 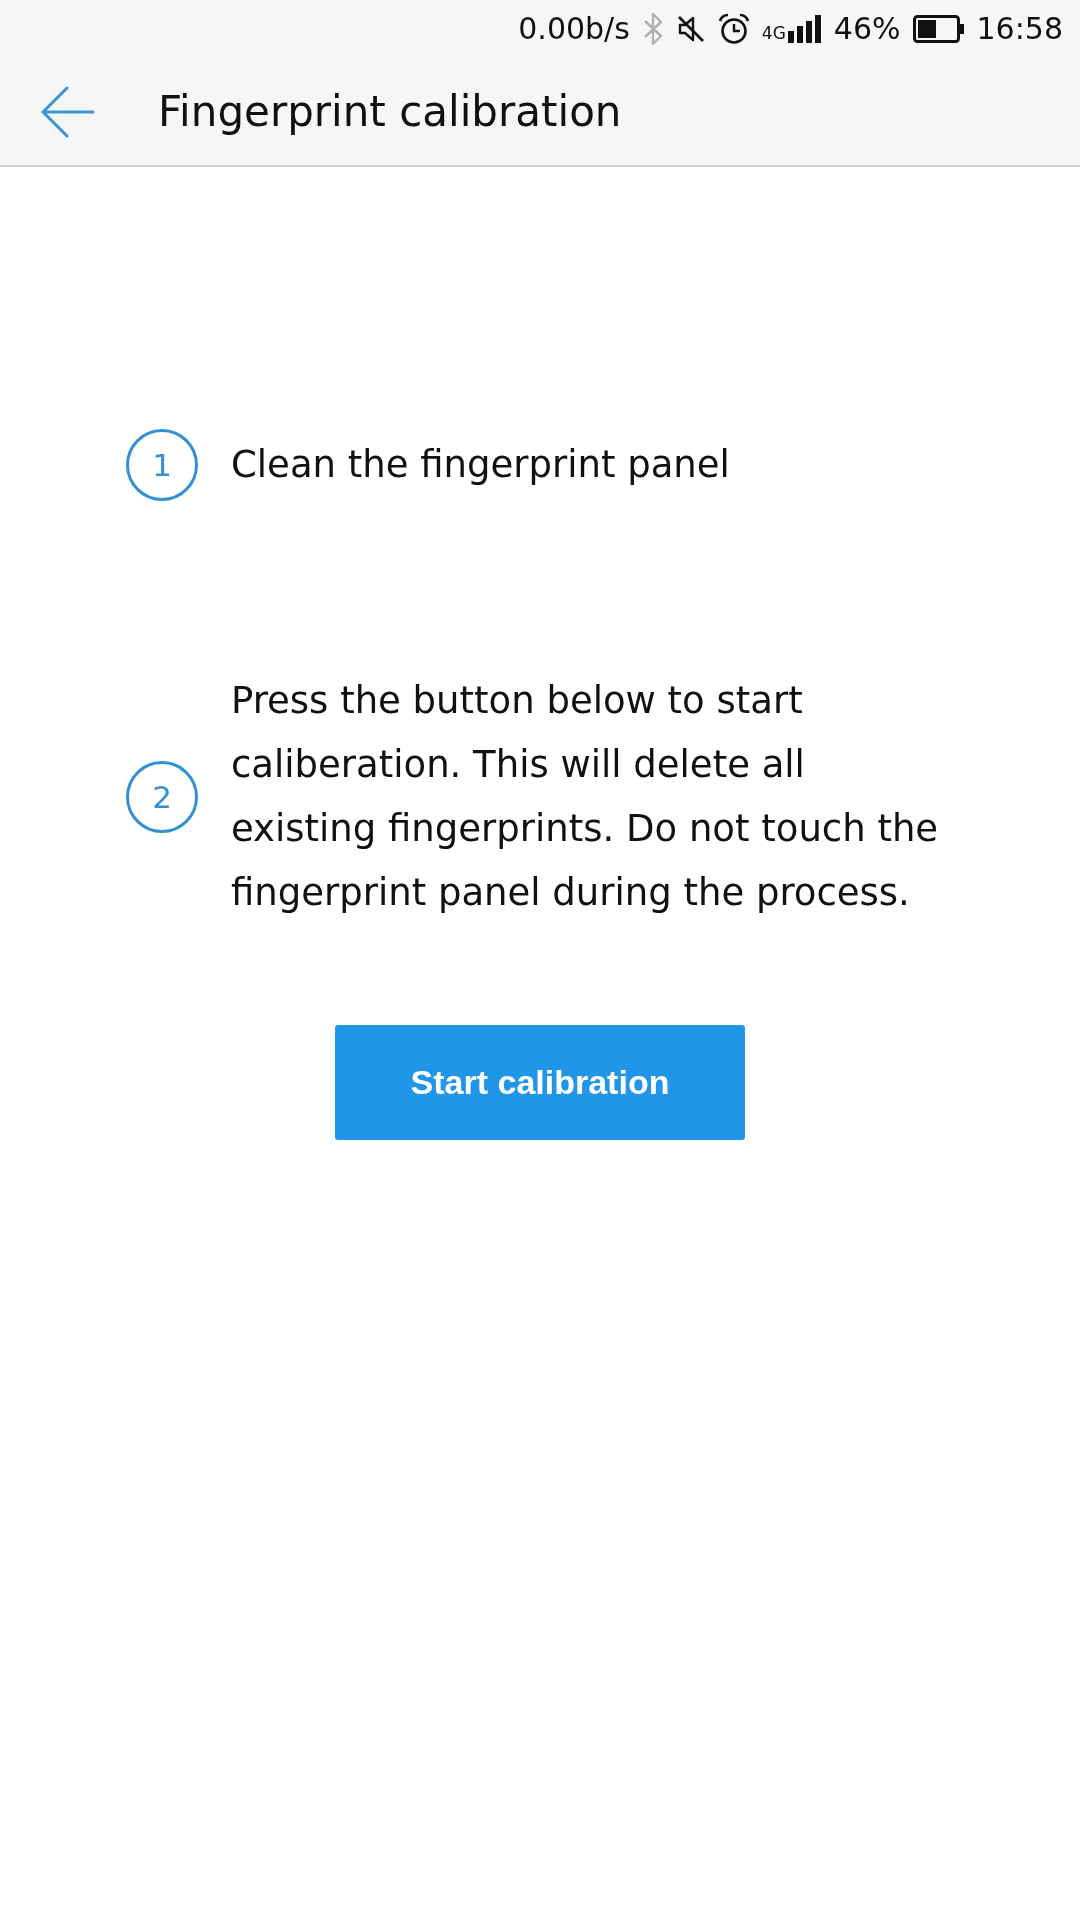 What do you see at coordinates (390, 111) in the screenshot?
I see `screen-title: Fingerprint calibration` at bounding box center [390, 111].